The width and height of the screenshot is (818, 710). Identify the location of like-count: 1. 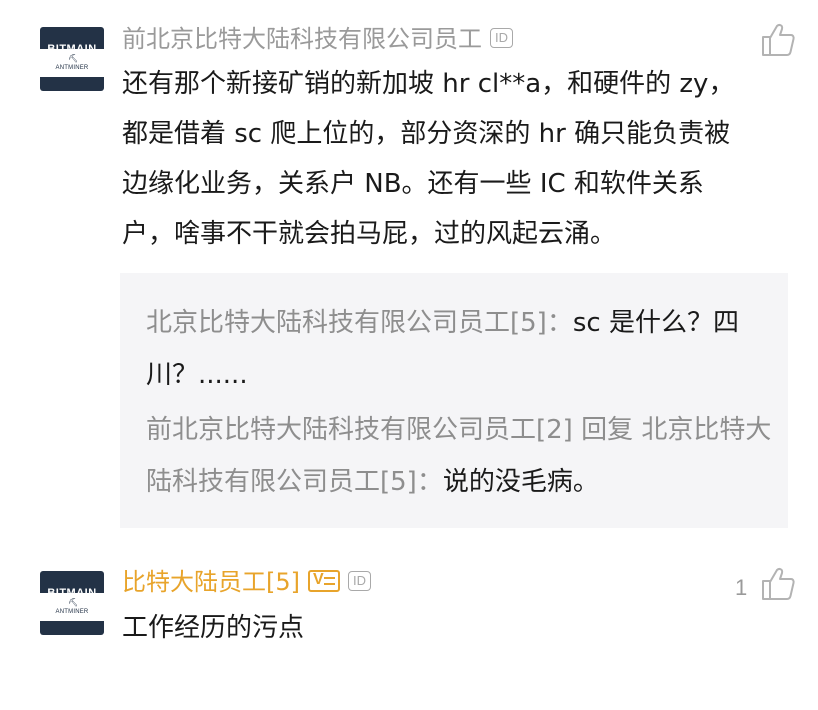
(741, 587).